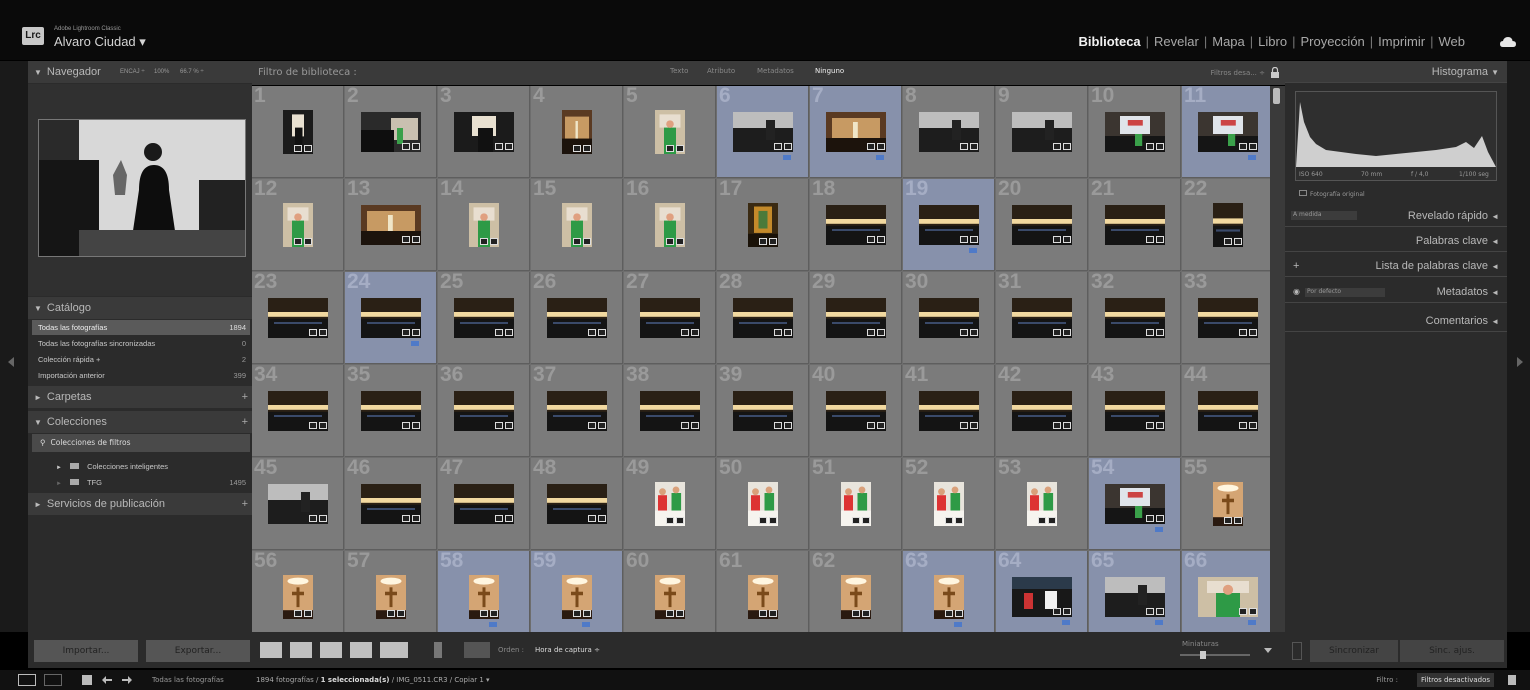  What do you see at coordinates (670, 504) in the screenshot?
I see `grid-cell: 49` at bounding box center [670, 504].